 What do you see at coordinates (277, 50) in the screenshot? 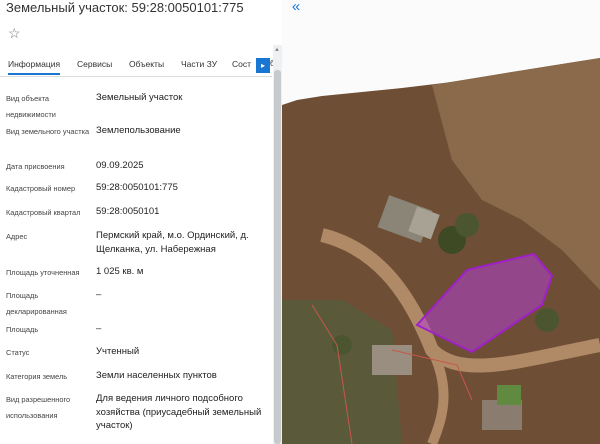
I see `scroll-up-icon: ▲` at bounding box center [277, 50].